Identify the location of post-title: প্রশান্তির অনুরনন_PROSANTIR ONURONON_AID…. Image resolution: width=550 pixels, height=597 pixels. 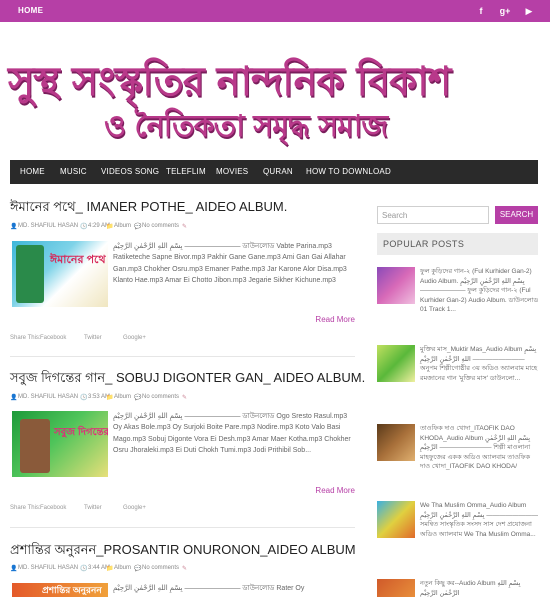
(182, 551).